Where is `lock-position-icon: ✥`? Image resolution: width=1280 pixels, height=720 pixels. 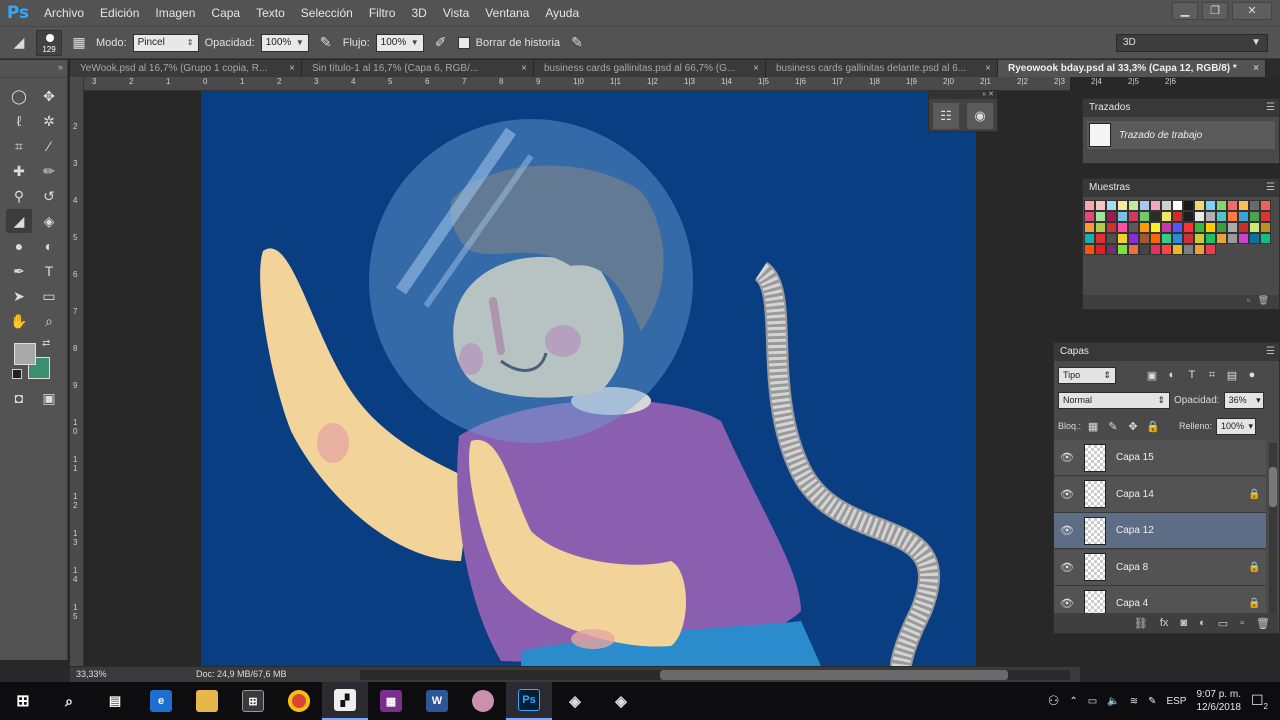
lock-position-icon: ✥ is located at coordinates (1133, 426).